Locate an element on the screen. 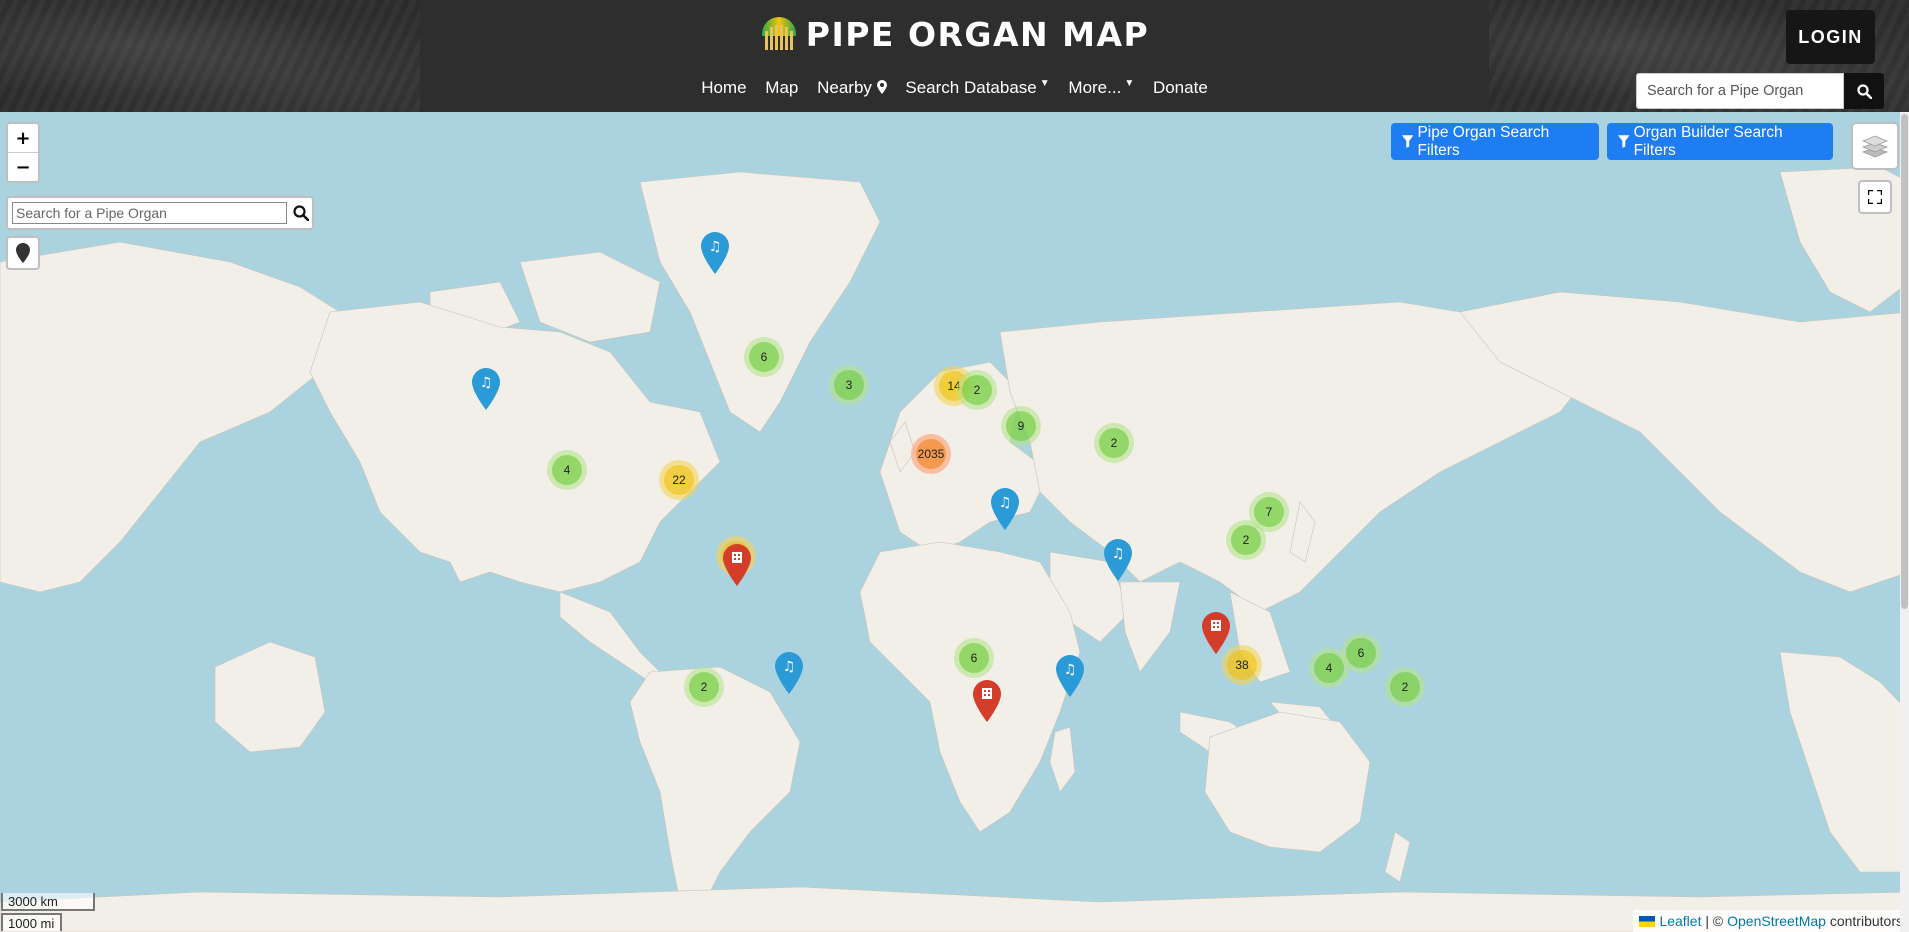 The height and width of the screenshot is (932, 1909). site-title-text: PIPE ORGAN MAP is located at coordinates (977, 34).